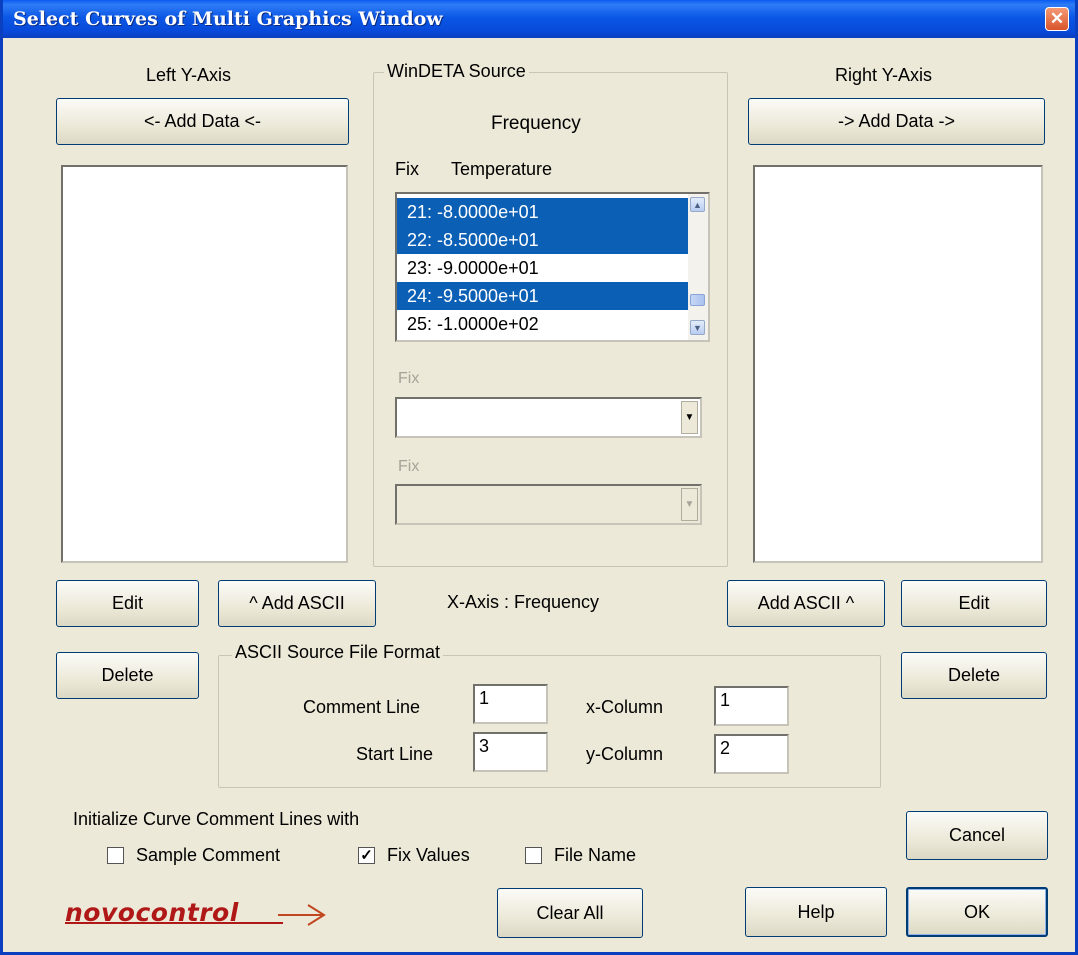  Describe the element at coordinates (974, 675) in the screenshot. I see `right-delete-button: Delete` at that location.